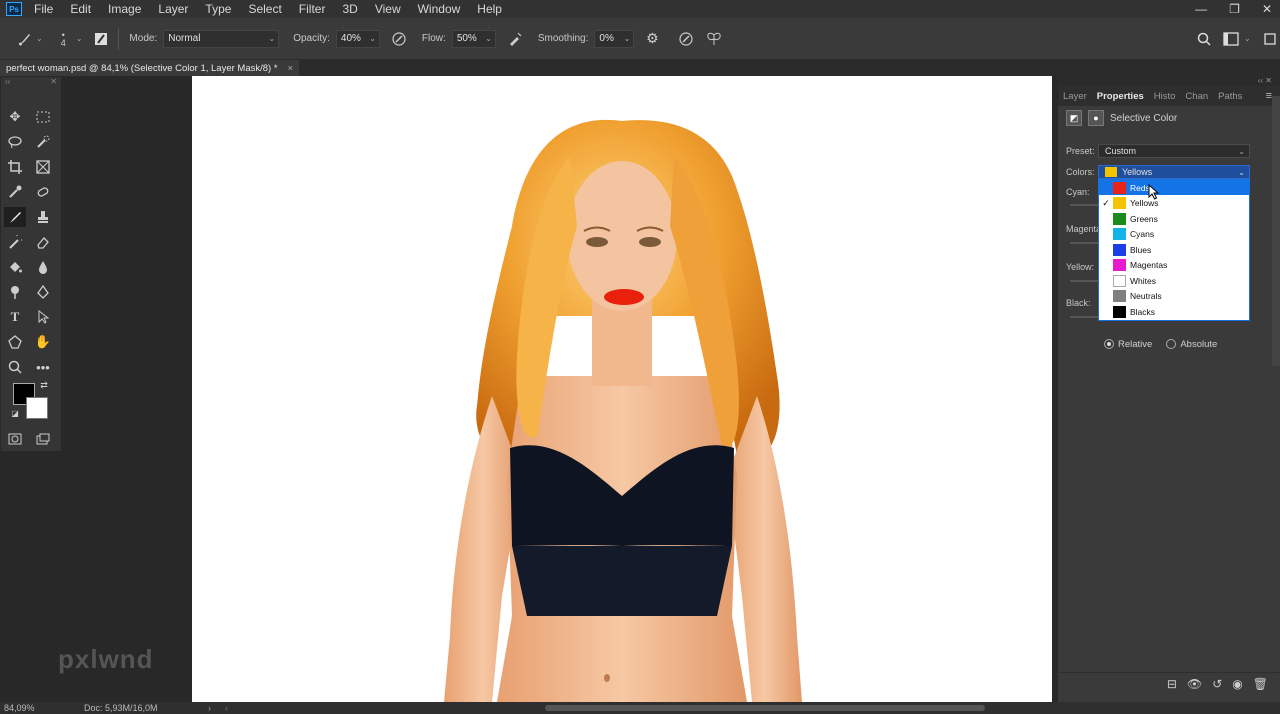 This screenshot has height=714, width=1280. Describe the element at coordinates (1085, 317) in the screenshot. I see `black-slider` at that location.